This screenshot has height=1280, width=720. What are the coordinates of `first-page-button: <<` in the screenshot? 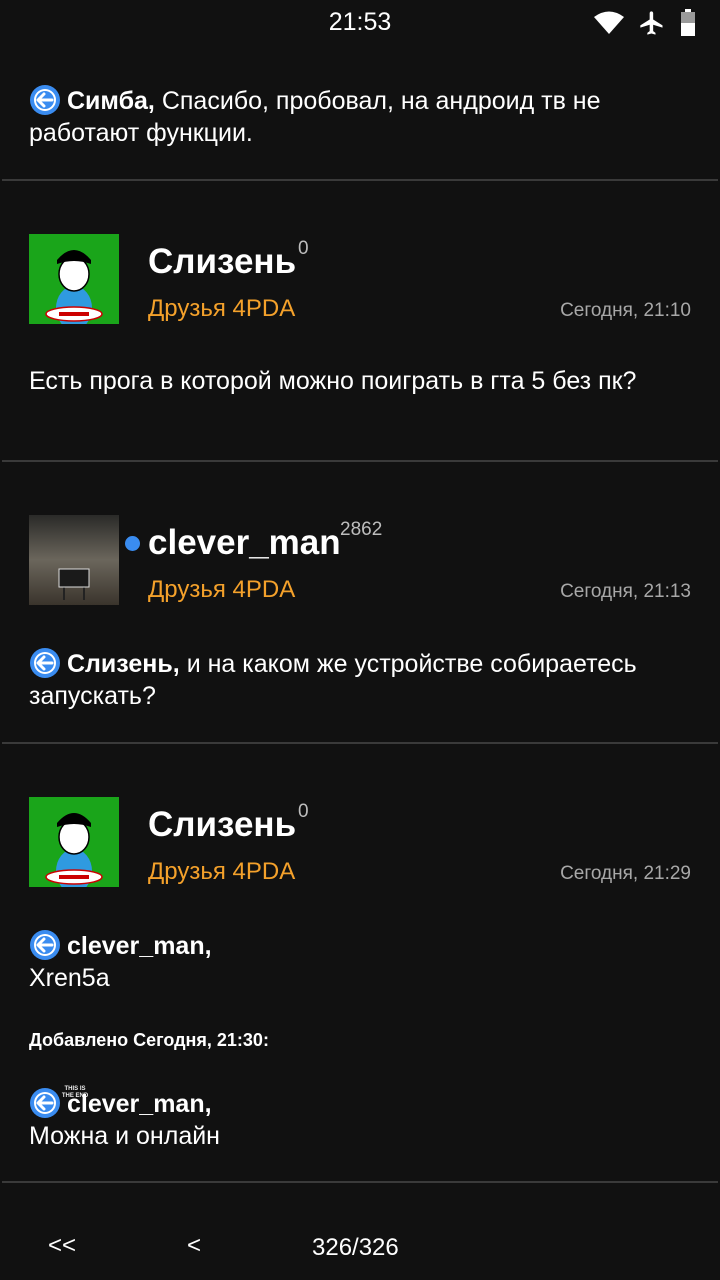 It's located at (62, 1246).